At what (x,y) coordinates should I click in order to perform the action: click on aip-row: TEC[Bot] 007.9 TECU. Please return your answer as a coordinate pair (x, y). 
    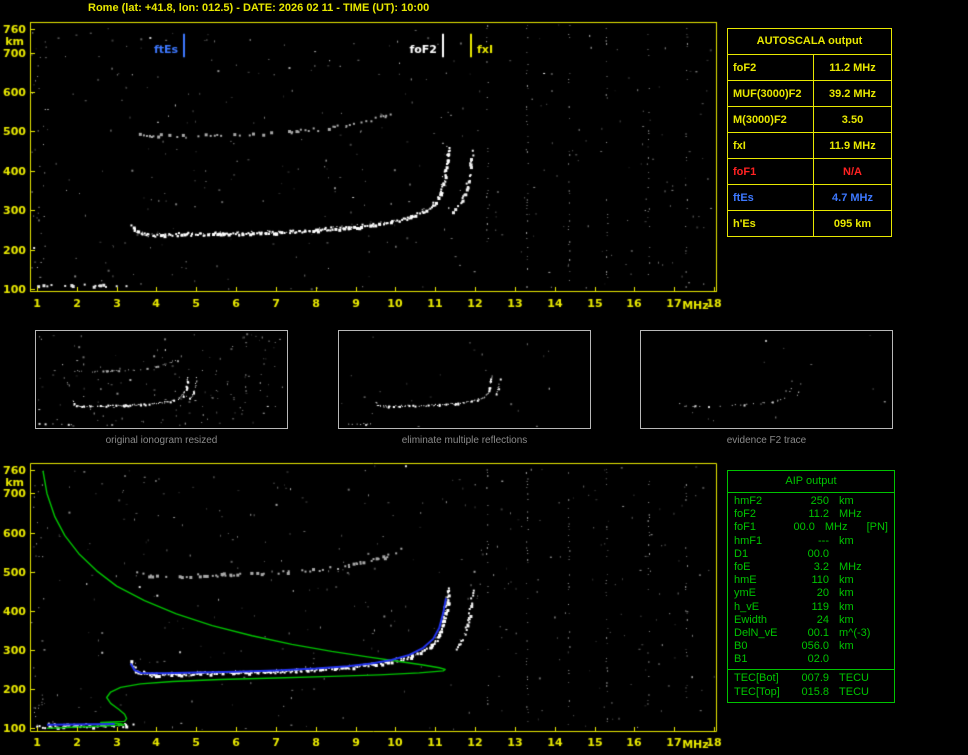
    Looking at the image, I should click on (811, 678).